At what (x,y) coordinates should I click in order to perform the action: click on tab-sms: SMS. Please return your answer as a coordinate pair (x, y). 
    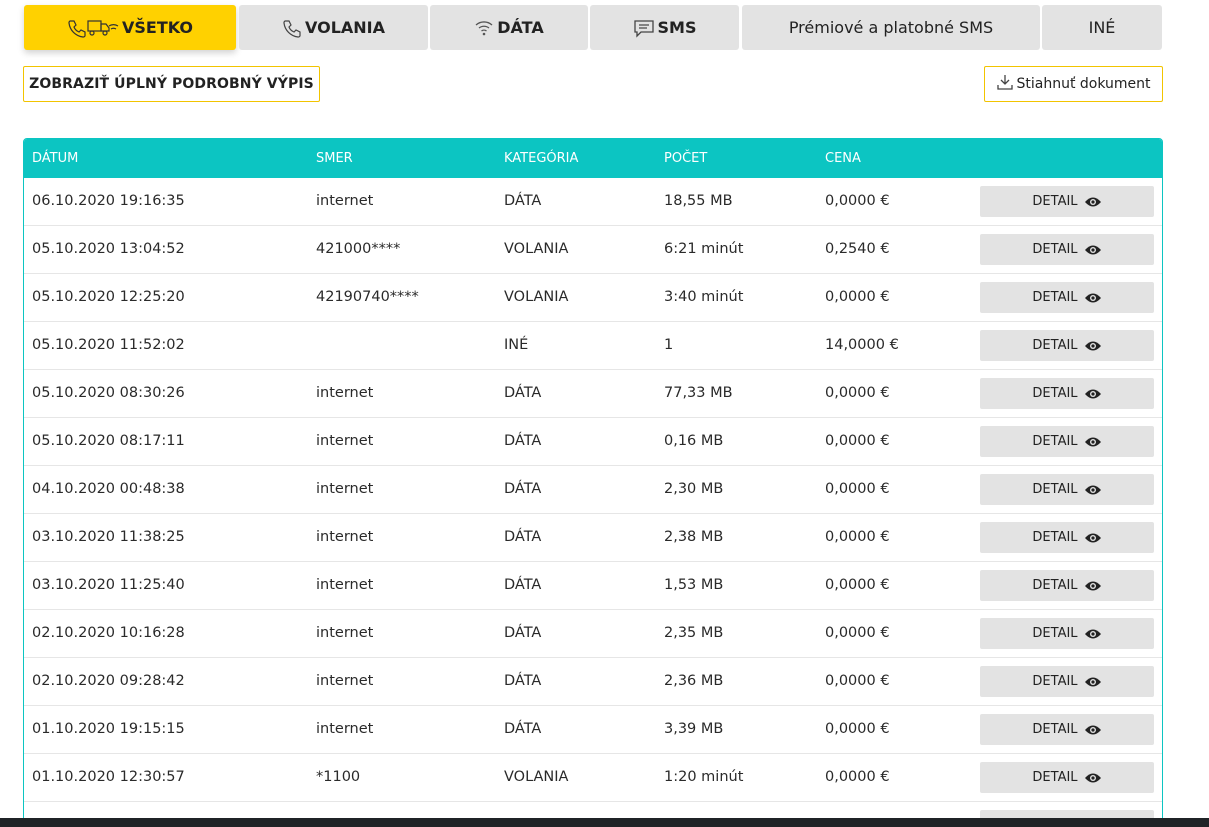
    Looking at the image, I should click on (664, 27).